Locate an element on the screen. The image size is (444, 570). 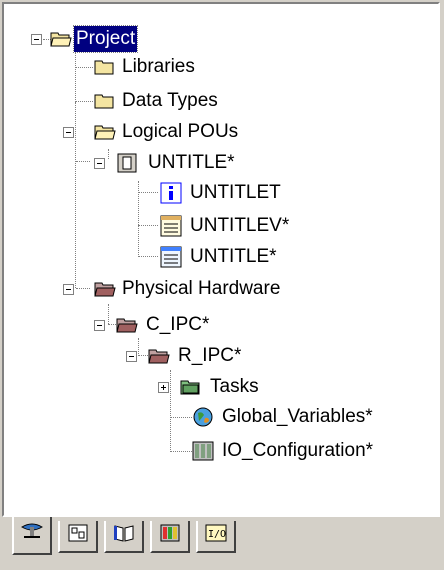
tab-project-tree is located at coordinates (32, 536).